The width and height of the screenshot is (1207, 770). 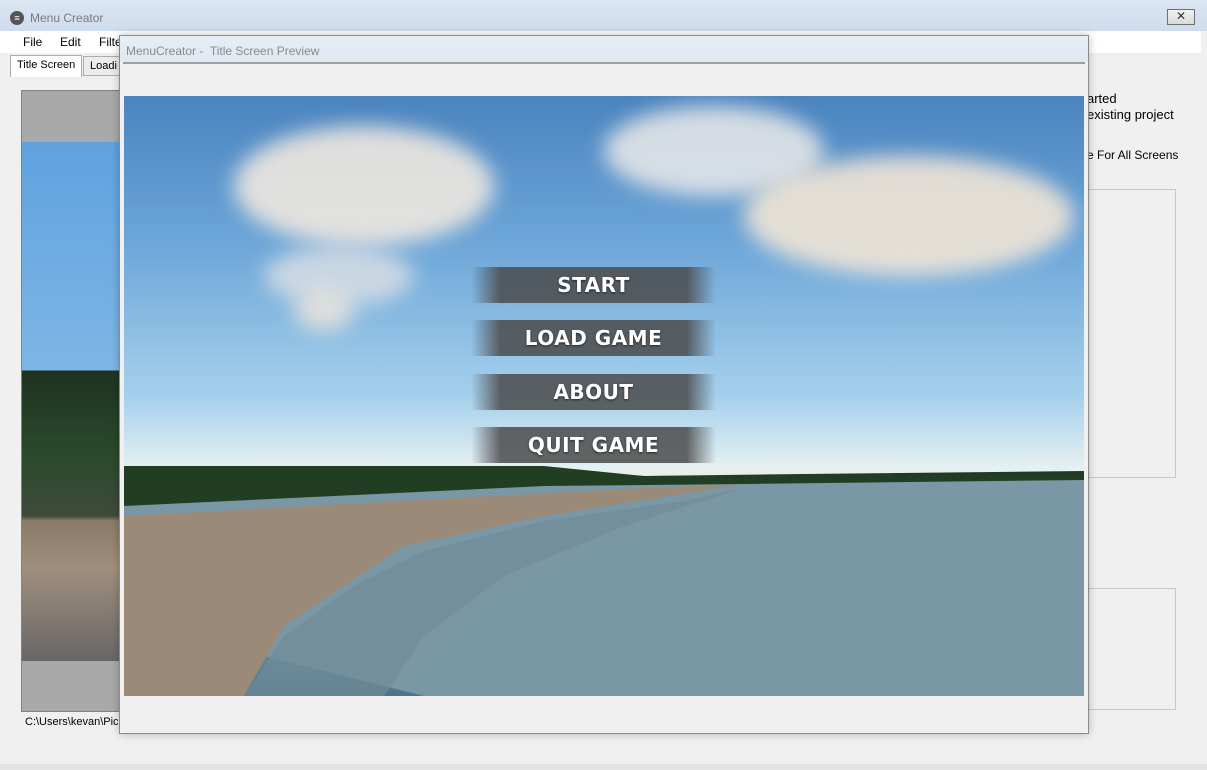 I want to click on preview-toolbar, so click(x=604, y=79).